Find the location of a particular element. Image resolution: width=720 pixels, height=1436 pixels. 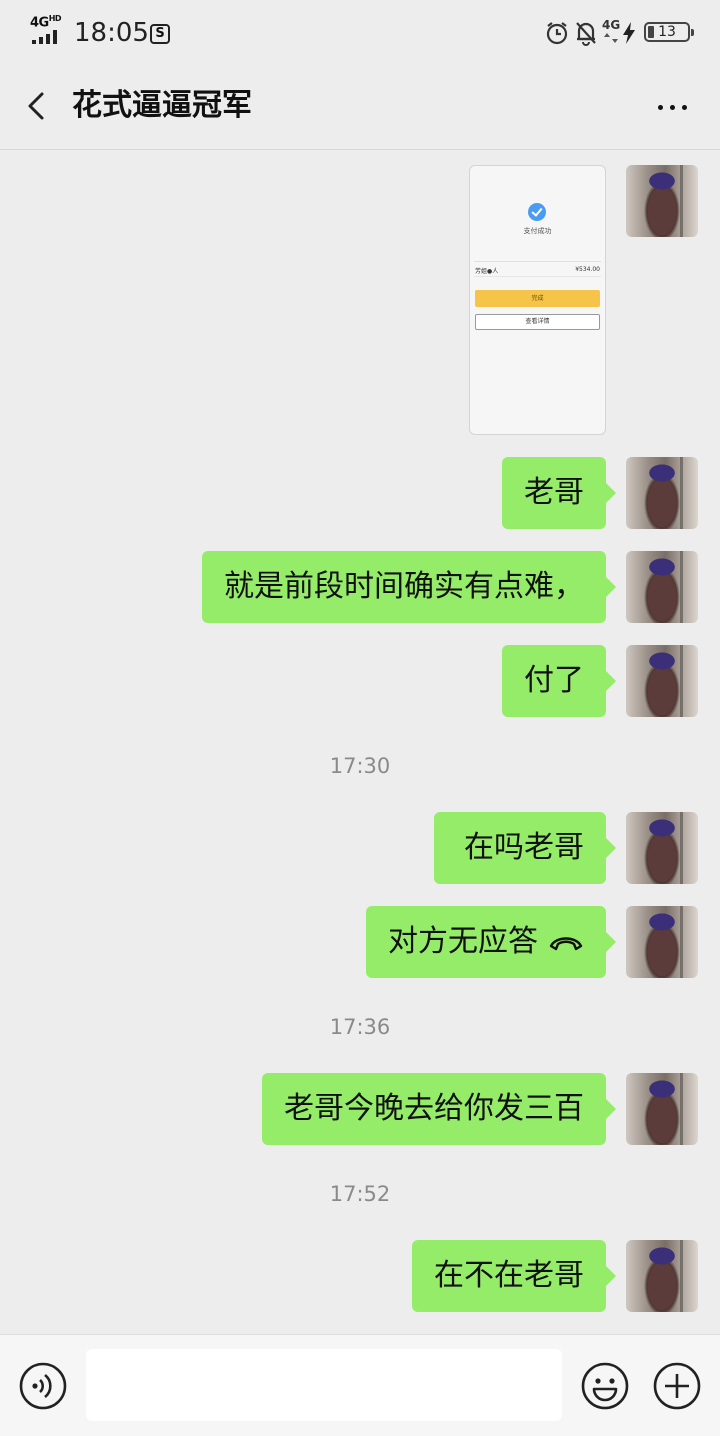

chat-title: 花式逼逼冠军 is located at coordinates (162, 105).